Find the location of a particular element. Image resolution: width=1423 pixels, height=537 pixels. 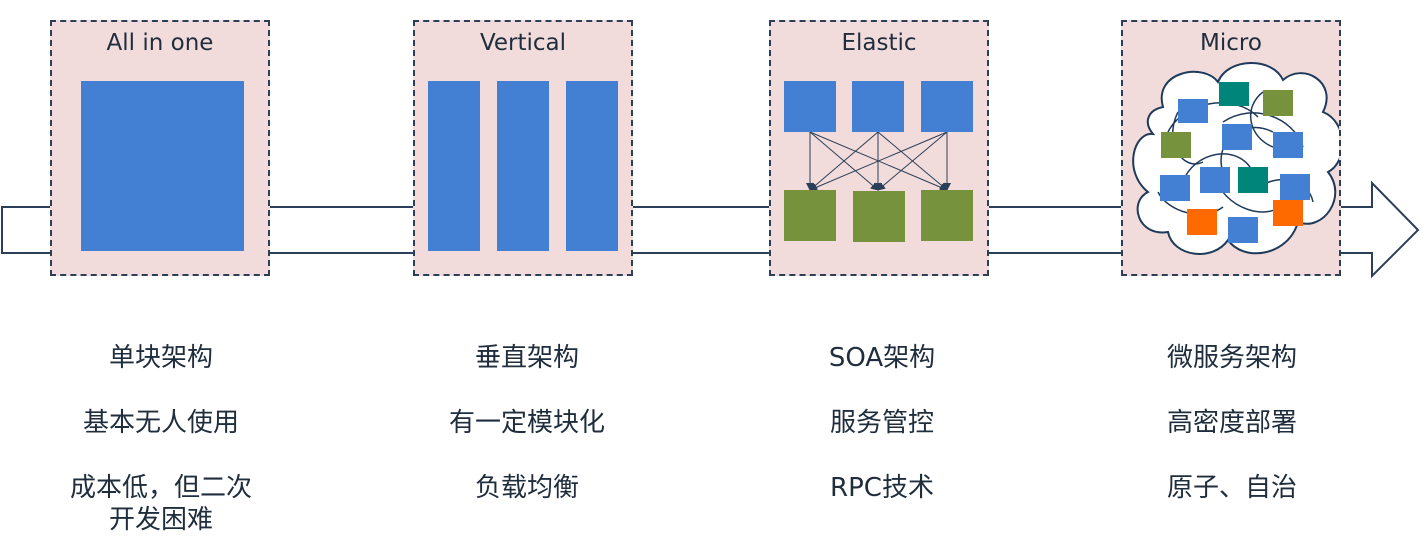

desc-line: 成本低，但二次 is located at coordinates (160, 488).